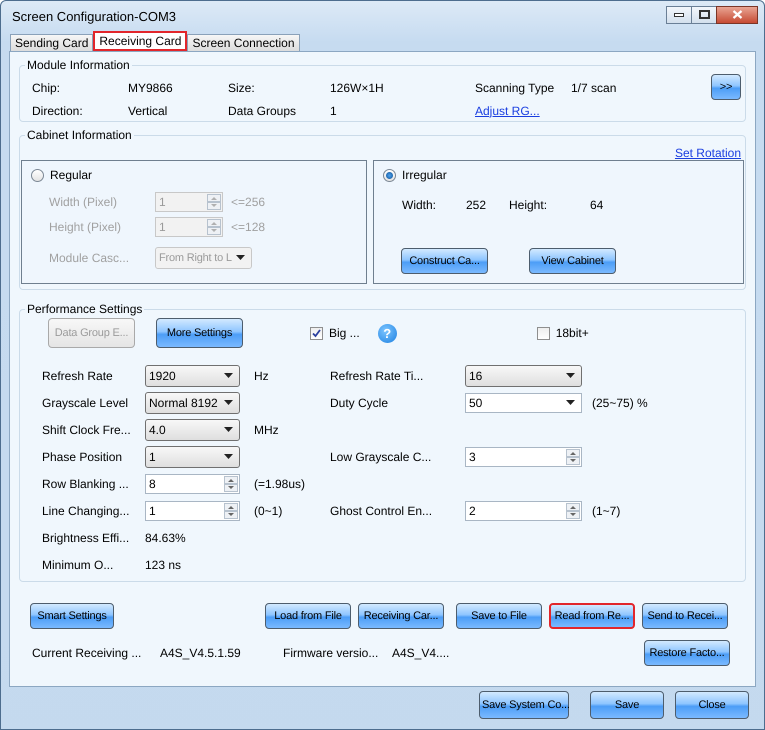 Image resolution: width=765 pixels, height=730 pixels. I want to click on unit-text: (0~1), so click(268, 511).